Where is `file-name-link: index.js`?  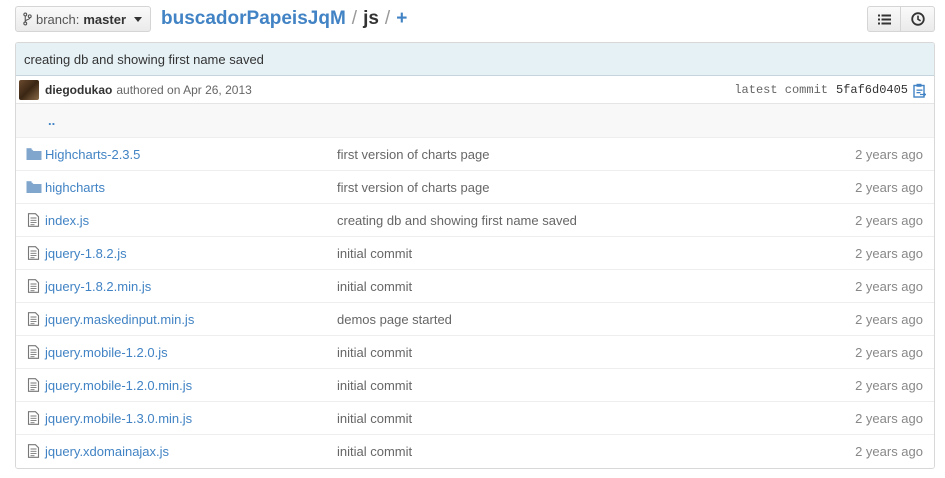
file-name-link: index.js is located at coordinates (67, 220).